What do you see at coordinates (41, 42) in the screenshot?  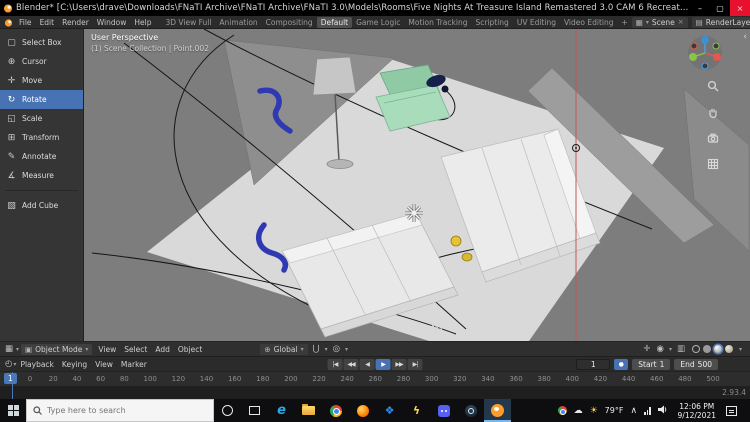 I see `tool-button: ▢ Select Box` at bounding box center [41, 42].